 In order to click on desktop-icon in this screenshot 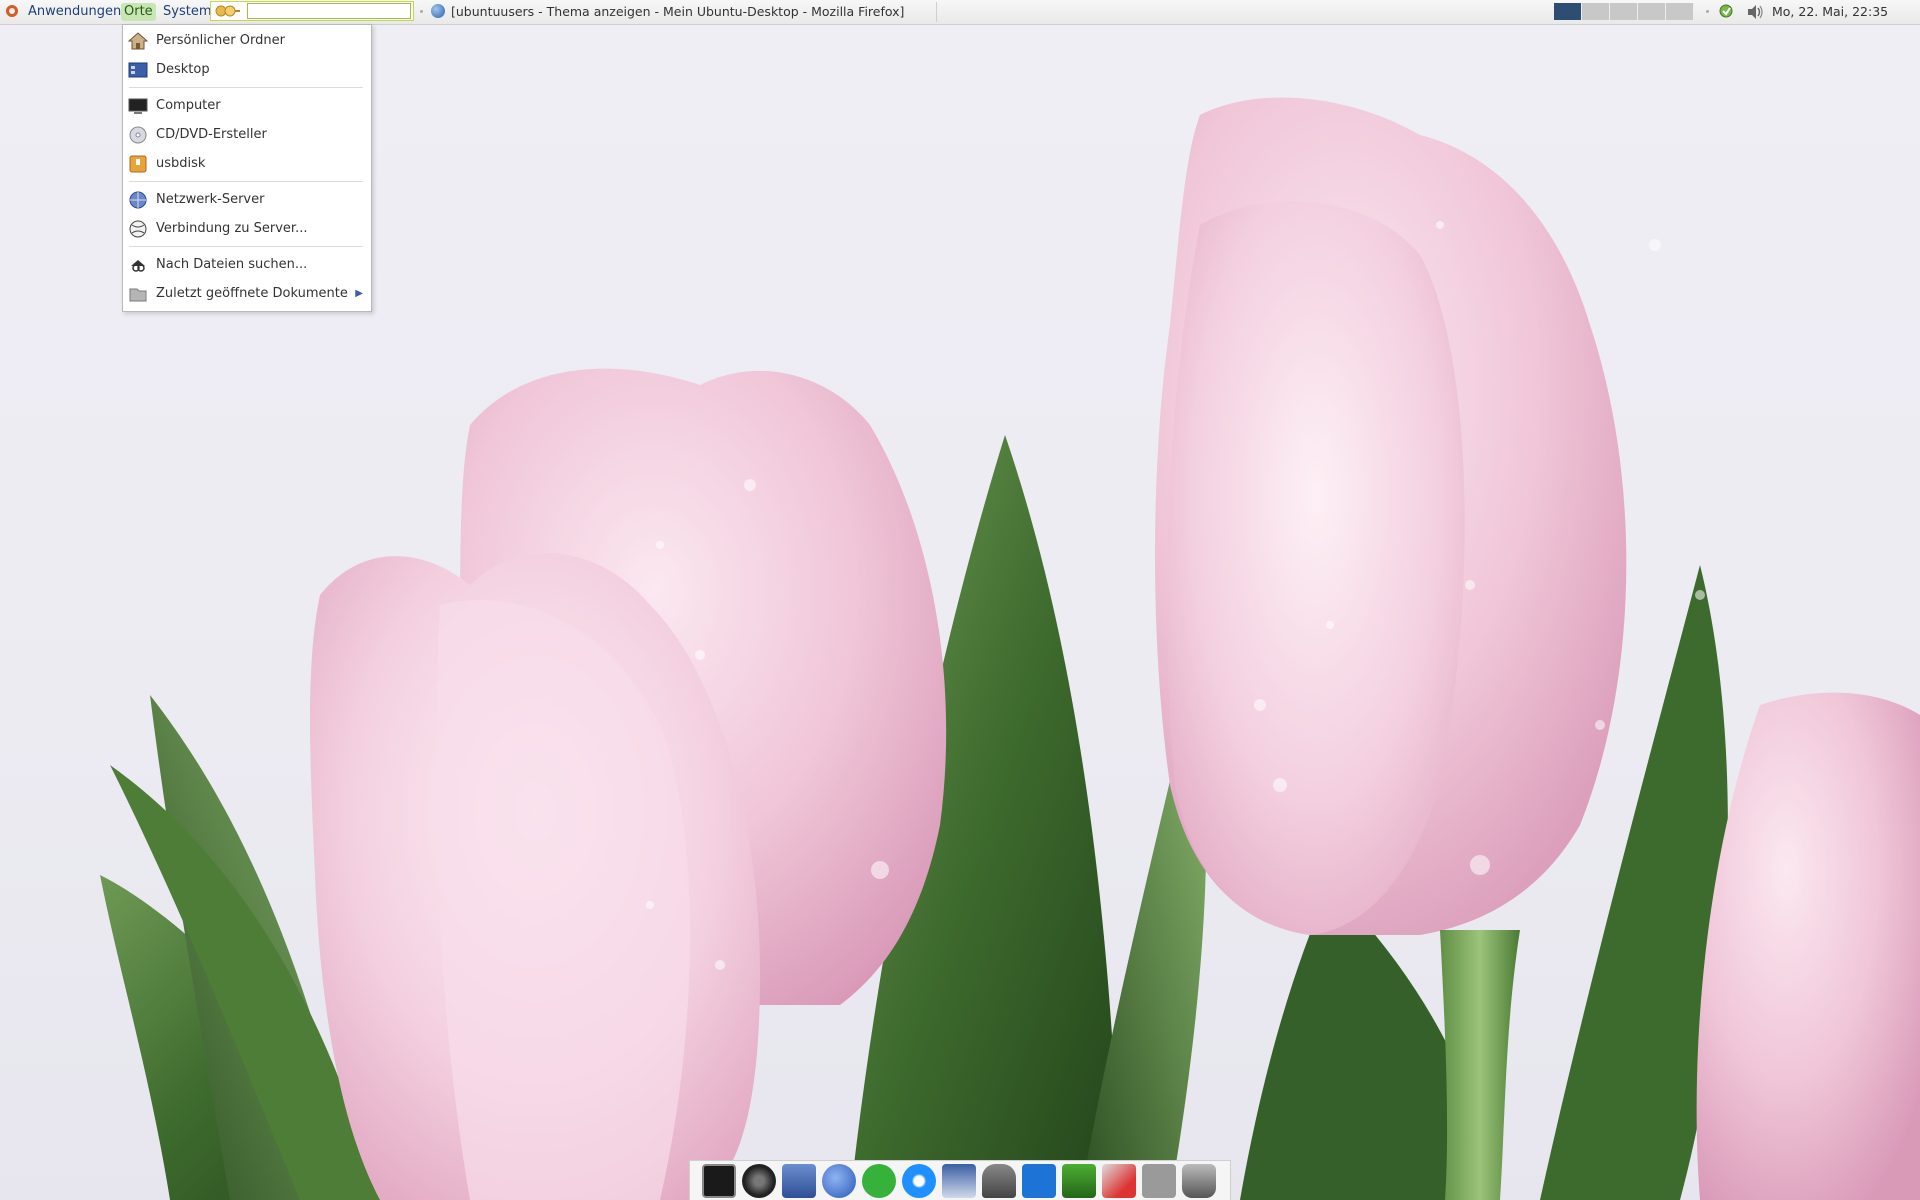, I will do `click(138, 70)`.